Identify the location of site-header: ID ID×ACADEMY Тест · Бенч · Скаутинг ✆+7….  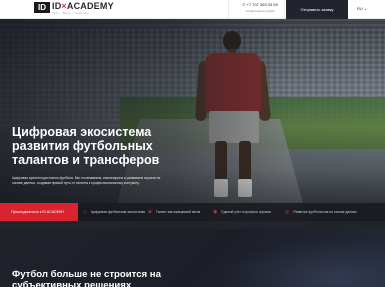
(192, 9).